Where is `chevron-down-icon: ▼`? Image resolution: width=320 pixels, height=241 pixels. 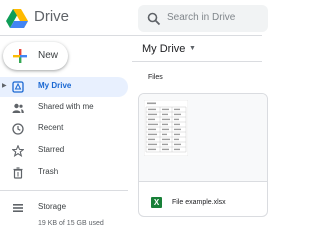
chevron-down-icon: ▼ is located at coordinates (192, 48).